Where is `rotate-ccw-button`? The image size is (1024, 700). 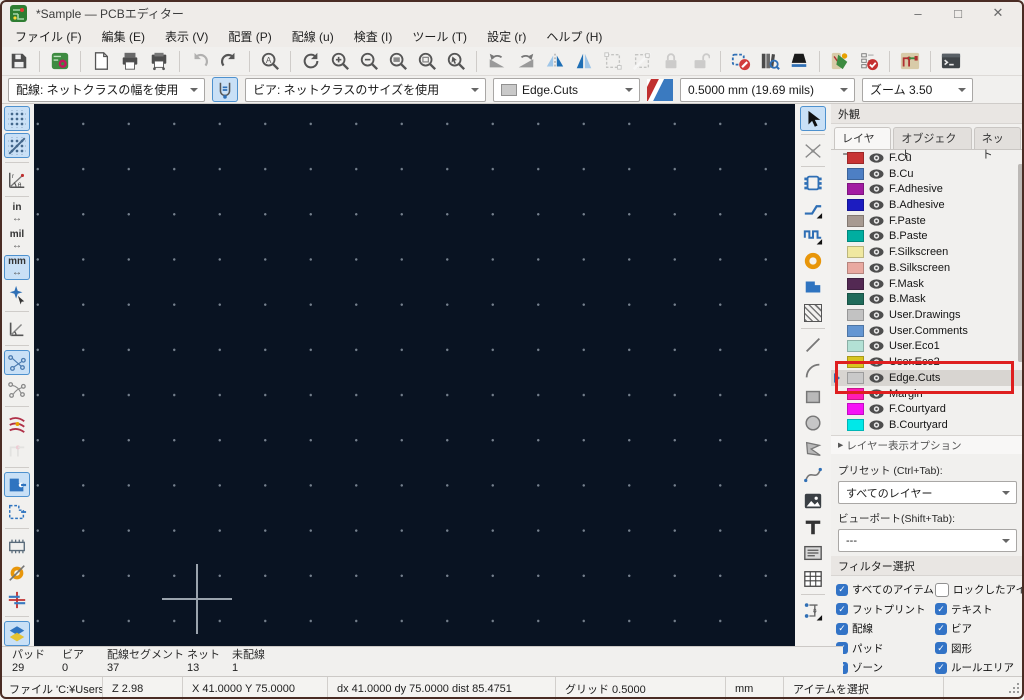
rotate-ccw-button is located at coordinates (497, 61).